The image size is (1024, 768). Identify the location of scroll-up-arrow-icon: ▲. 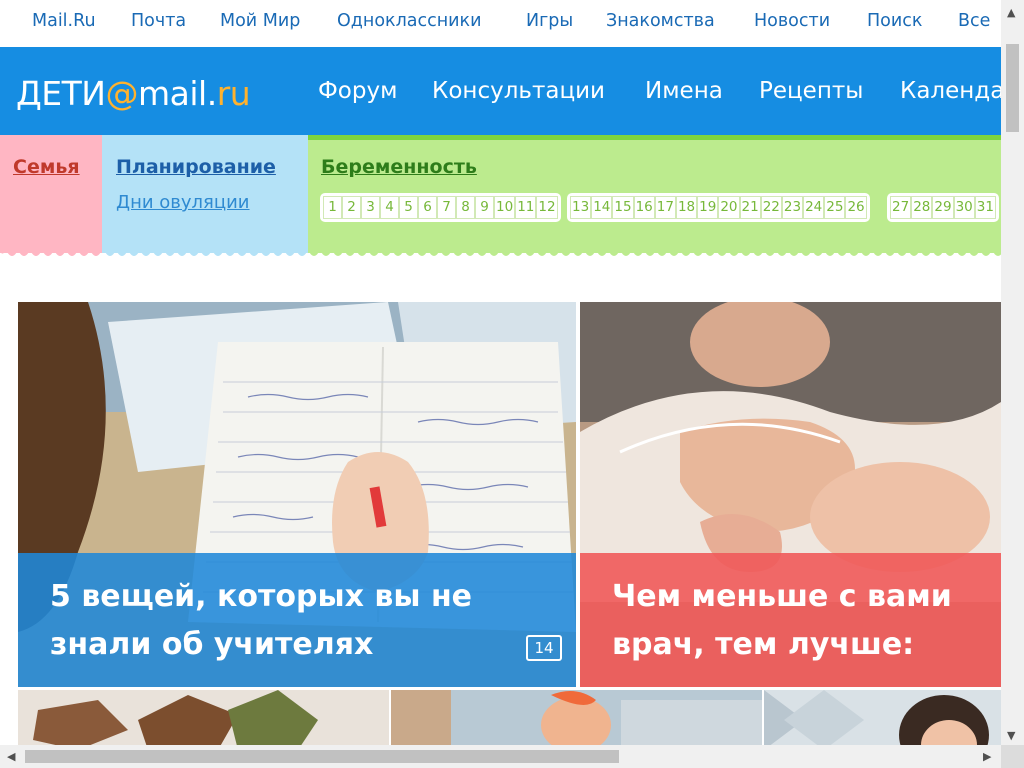
(1011, 12).